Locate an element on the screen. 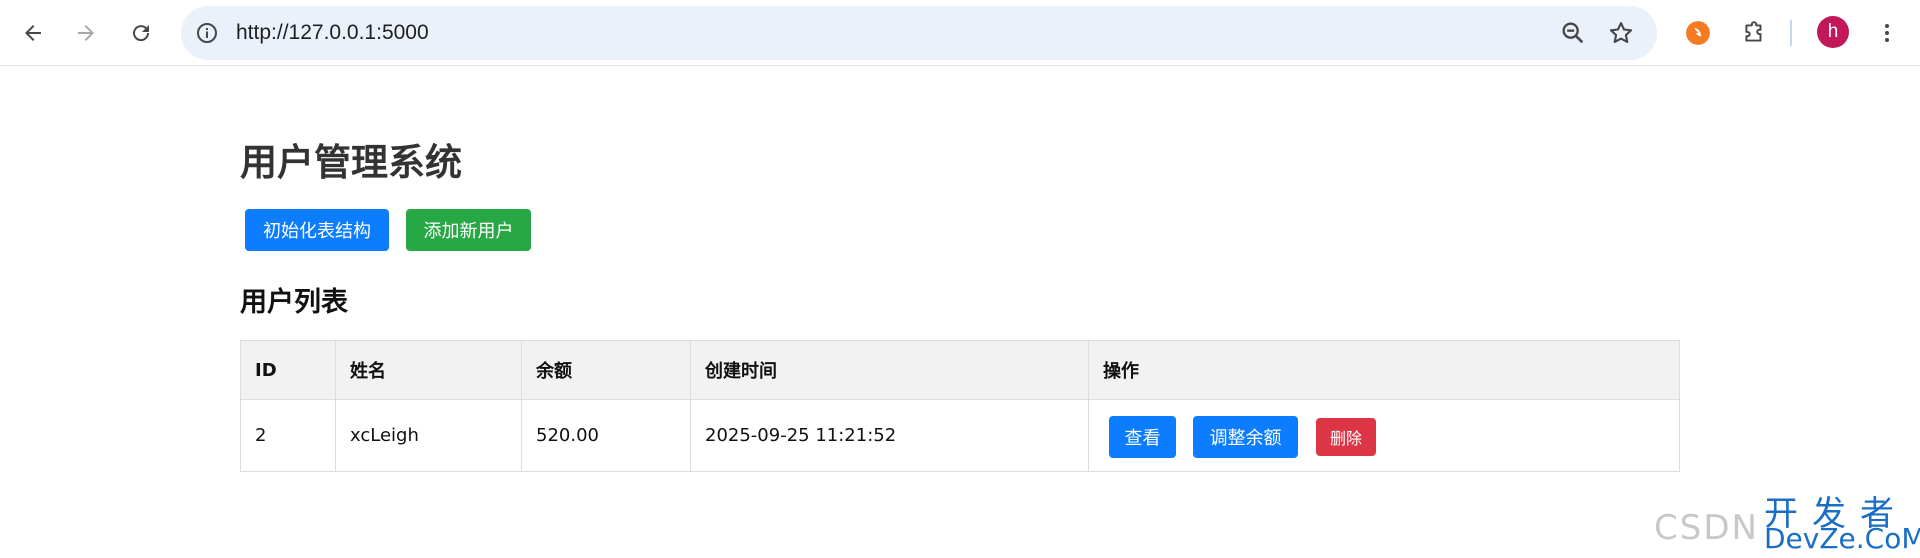  cell-balance: 520.00 is located at coordinates (606, 435).